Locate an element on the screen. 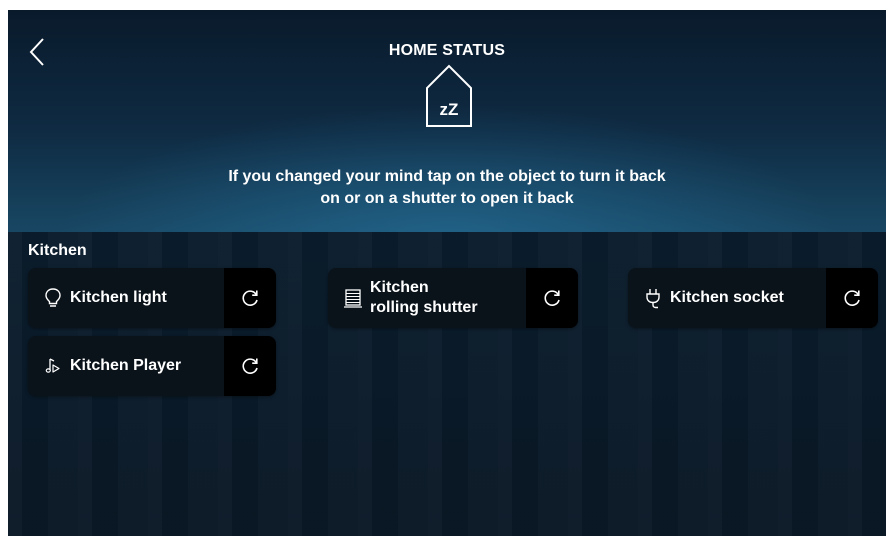  shutter-icon is located at coordinates (353, 298).